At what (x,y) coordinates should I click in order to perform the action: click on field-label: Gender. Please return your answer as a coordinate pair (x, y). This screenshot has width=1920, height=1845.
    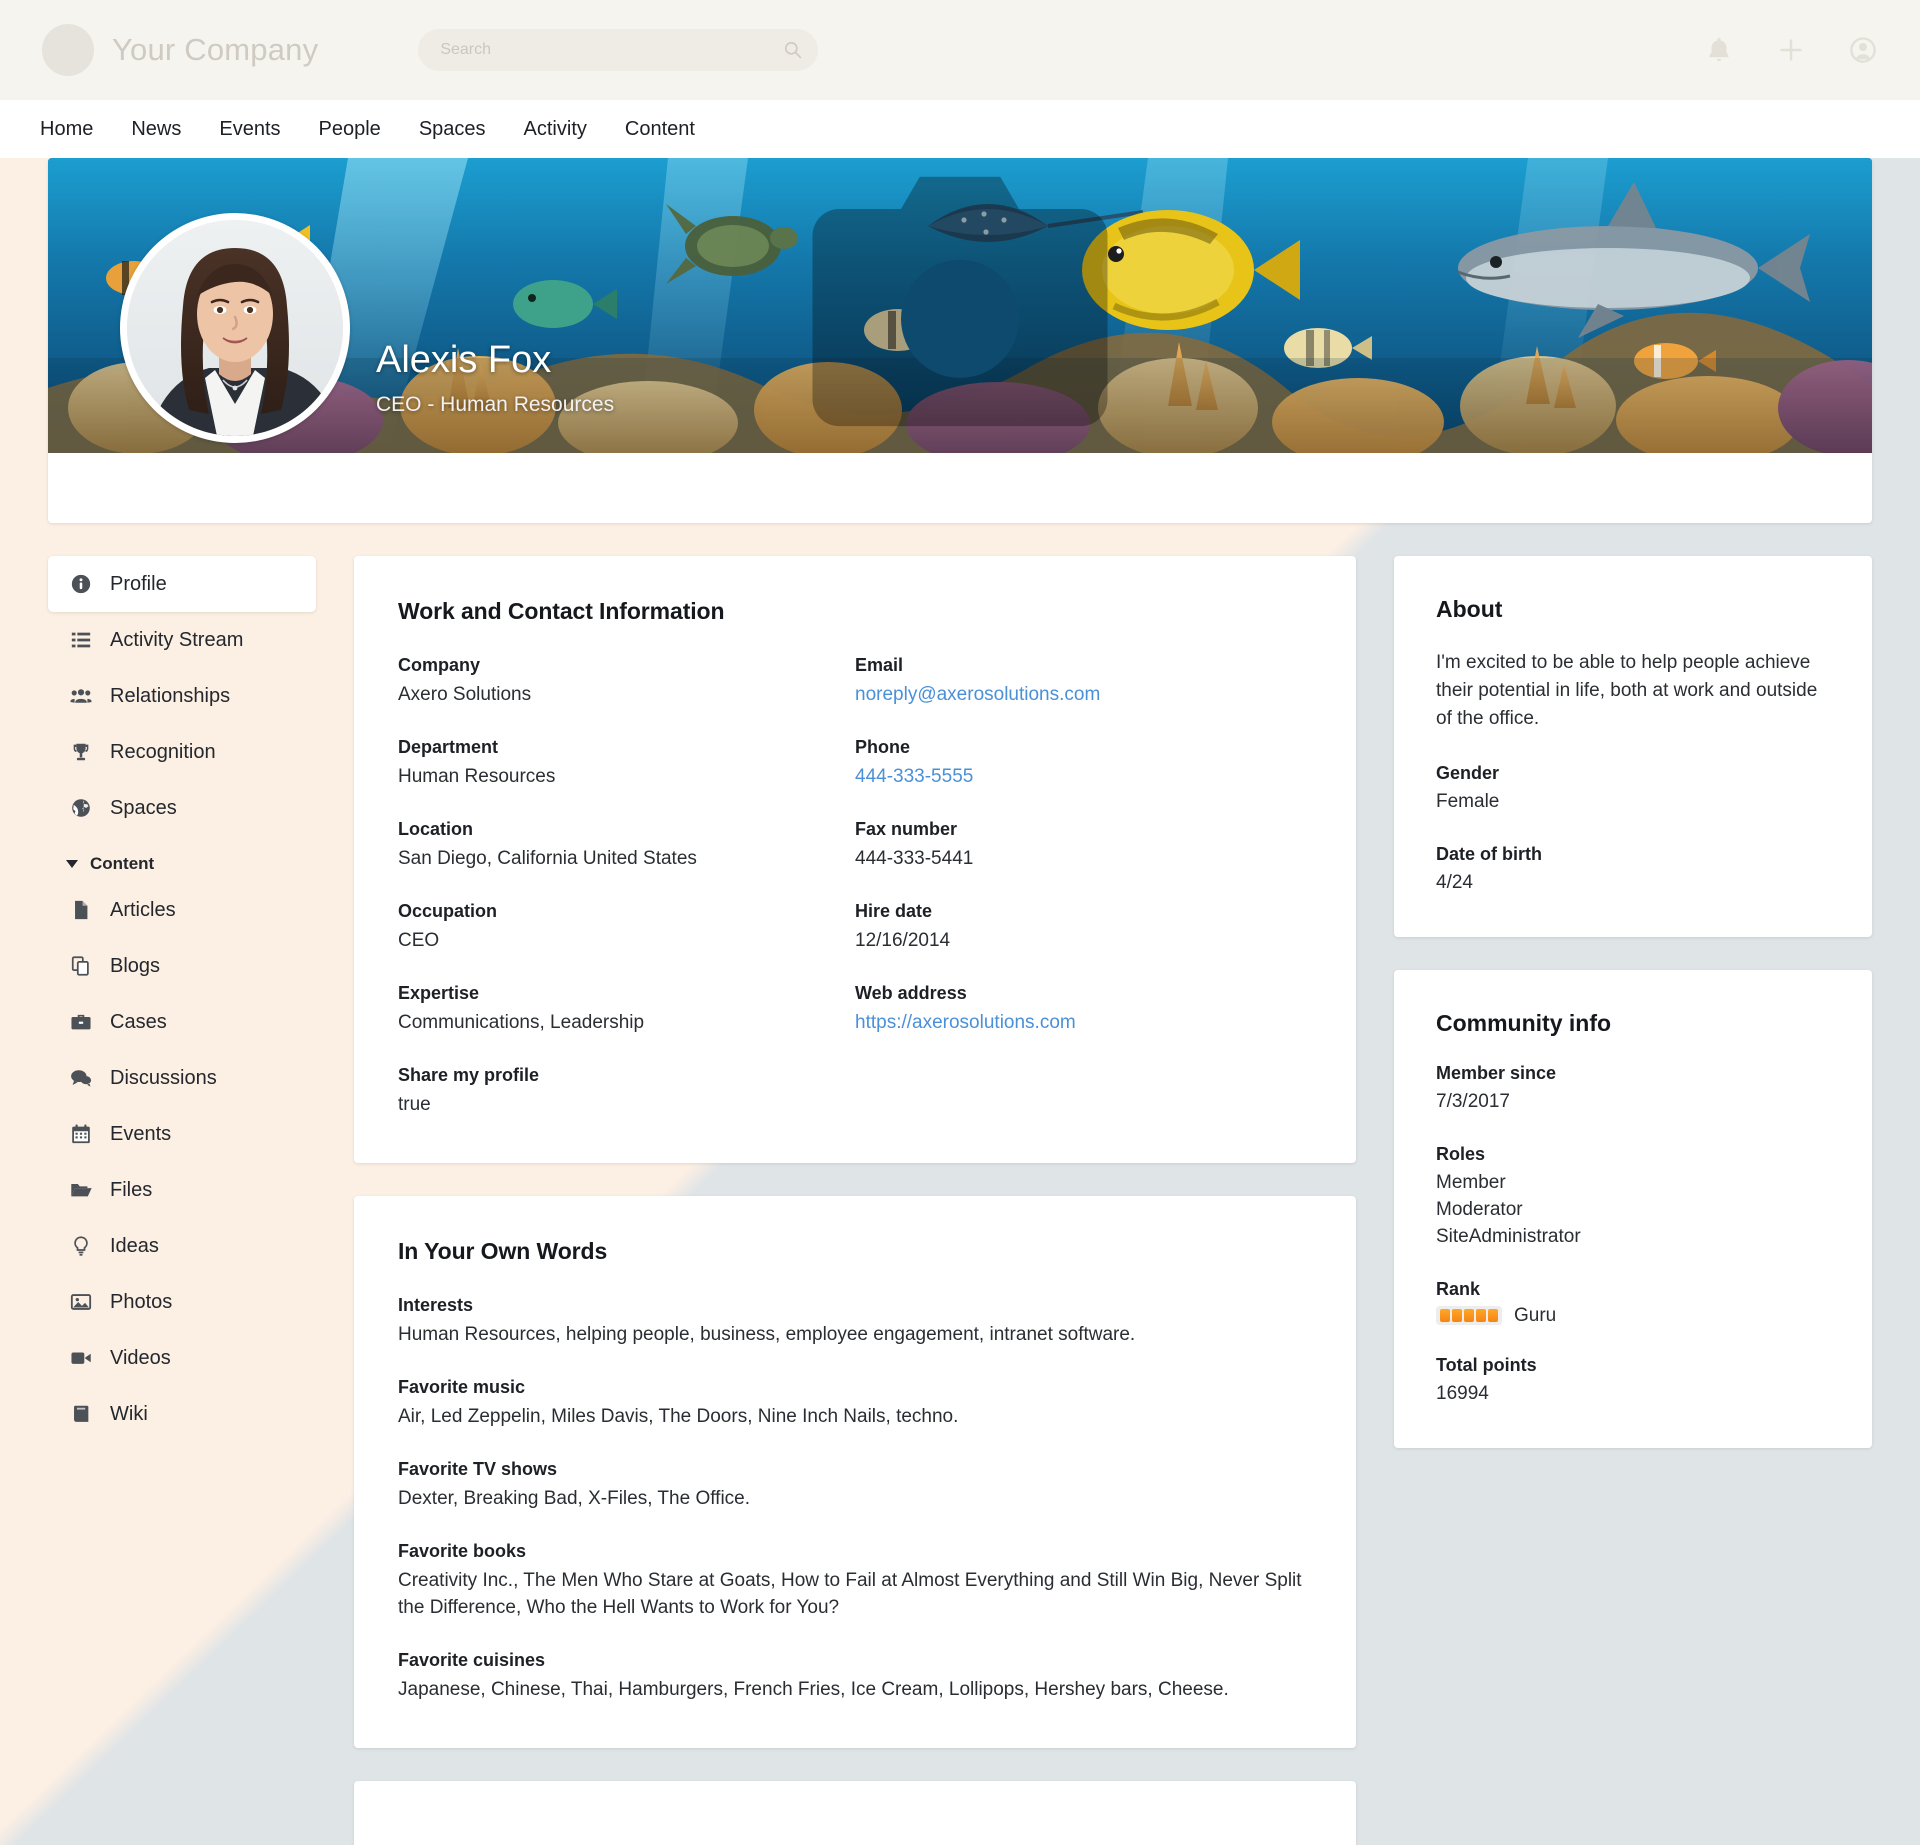
    Looking at the image, I should click on (1468, 772).